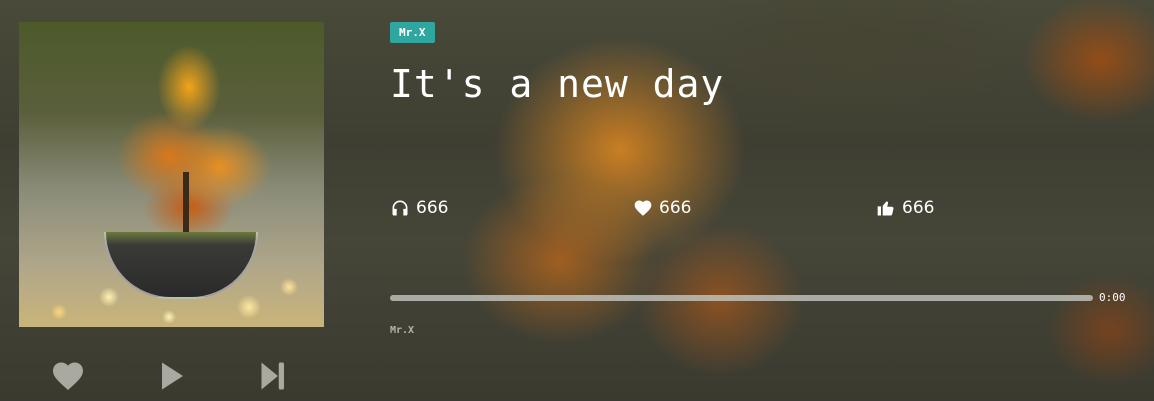 This screenshot has width=1154, height=401. What do you see at coordinates (432, 208) in the screenshot?
I see `listen-count-value: 666` at bounding box center [432, 208].